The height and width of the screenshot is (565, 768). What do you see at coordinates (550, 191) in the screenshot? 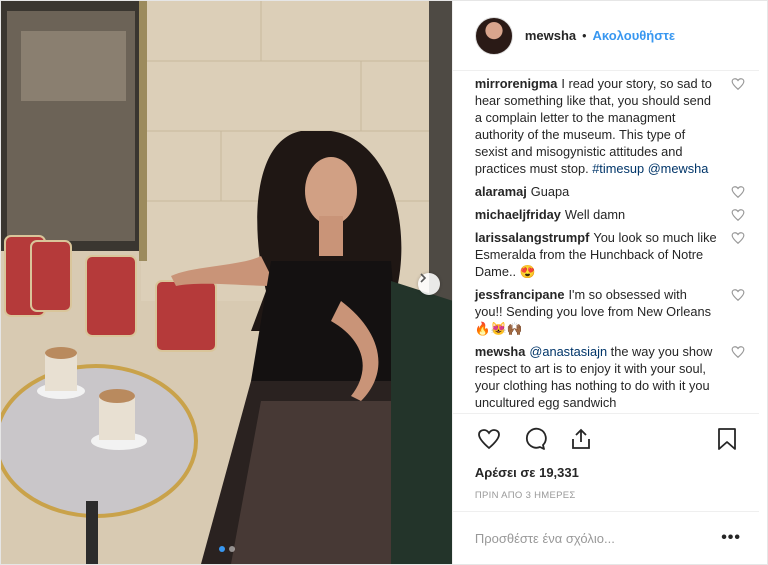
I see `comment-text: Guapa` at bounding box center [550, 191].